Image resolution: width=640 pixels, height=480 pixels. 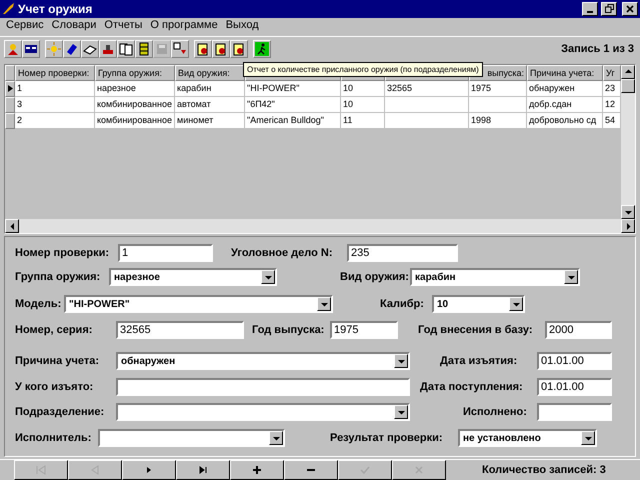 I want to click on table-cell: добр.сдан, so click(x=565, y=104).